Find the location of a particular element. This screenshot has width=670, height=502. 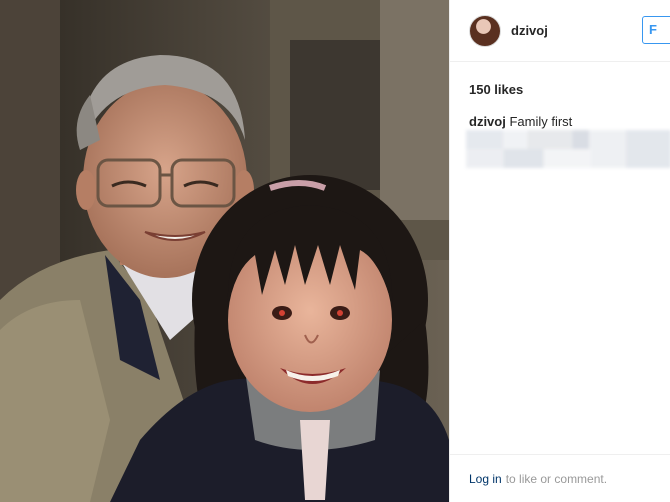

follow-button: F is located at coordinates (656, 30).